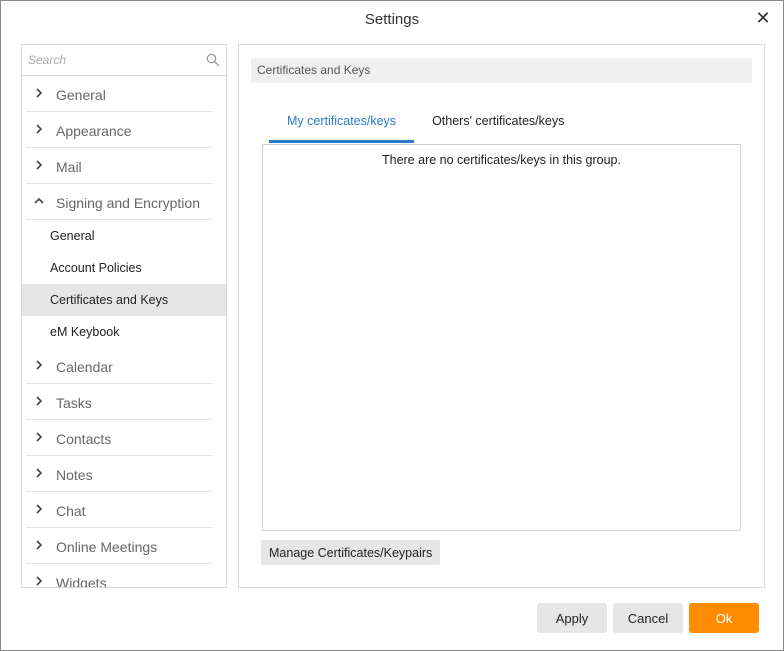 Image resolution: width=784 pixels, height=651 pixels. I want to click on sidebar-section-label: Mail, so click(69, 167).